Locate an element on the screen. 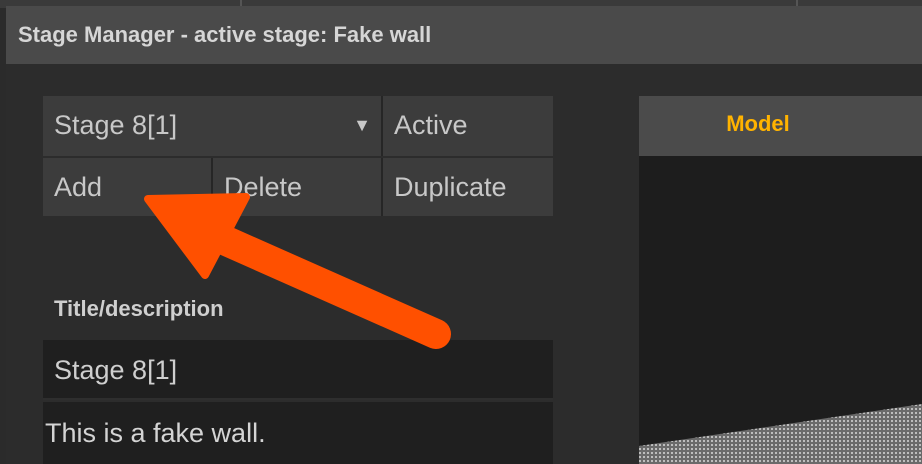 The image size is (922, 464). stage-description-field: This is a fake wall. is located at coordinates (298, 433).